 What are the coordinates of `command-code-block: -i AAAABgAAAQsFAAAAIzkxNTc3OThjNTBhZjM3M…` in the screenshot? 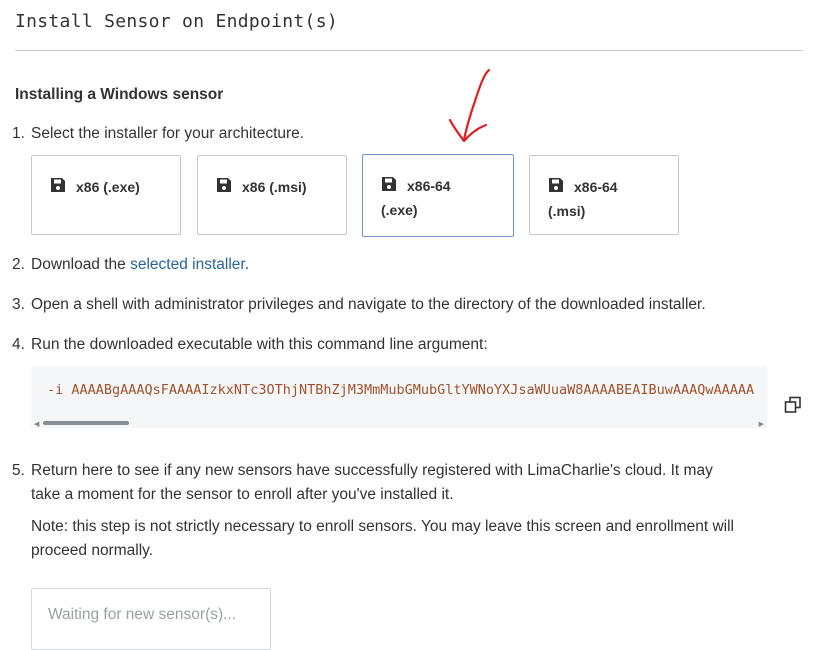 It's located at (399, 397).